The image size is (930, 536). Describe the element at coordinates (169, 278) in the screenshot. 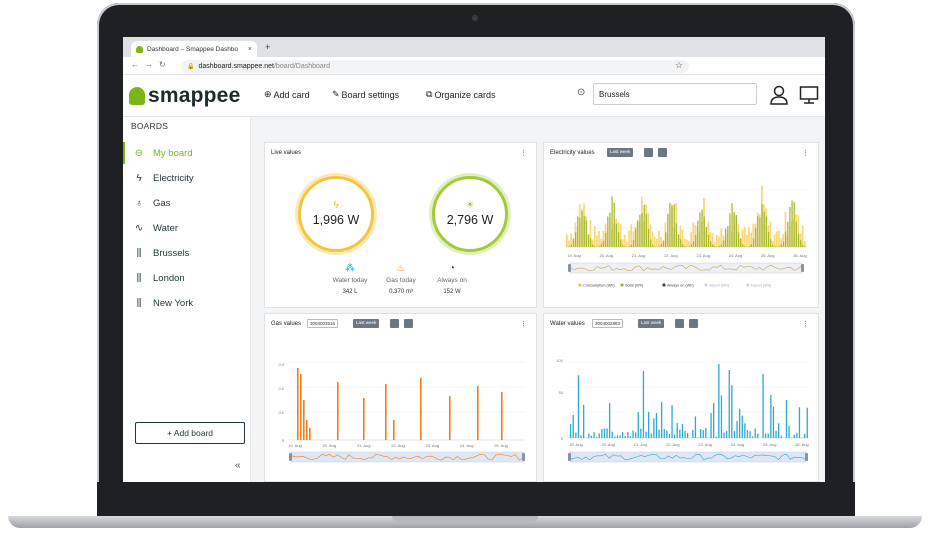

I see `sidebar-item-label: London` at that location.